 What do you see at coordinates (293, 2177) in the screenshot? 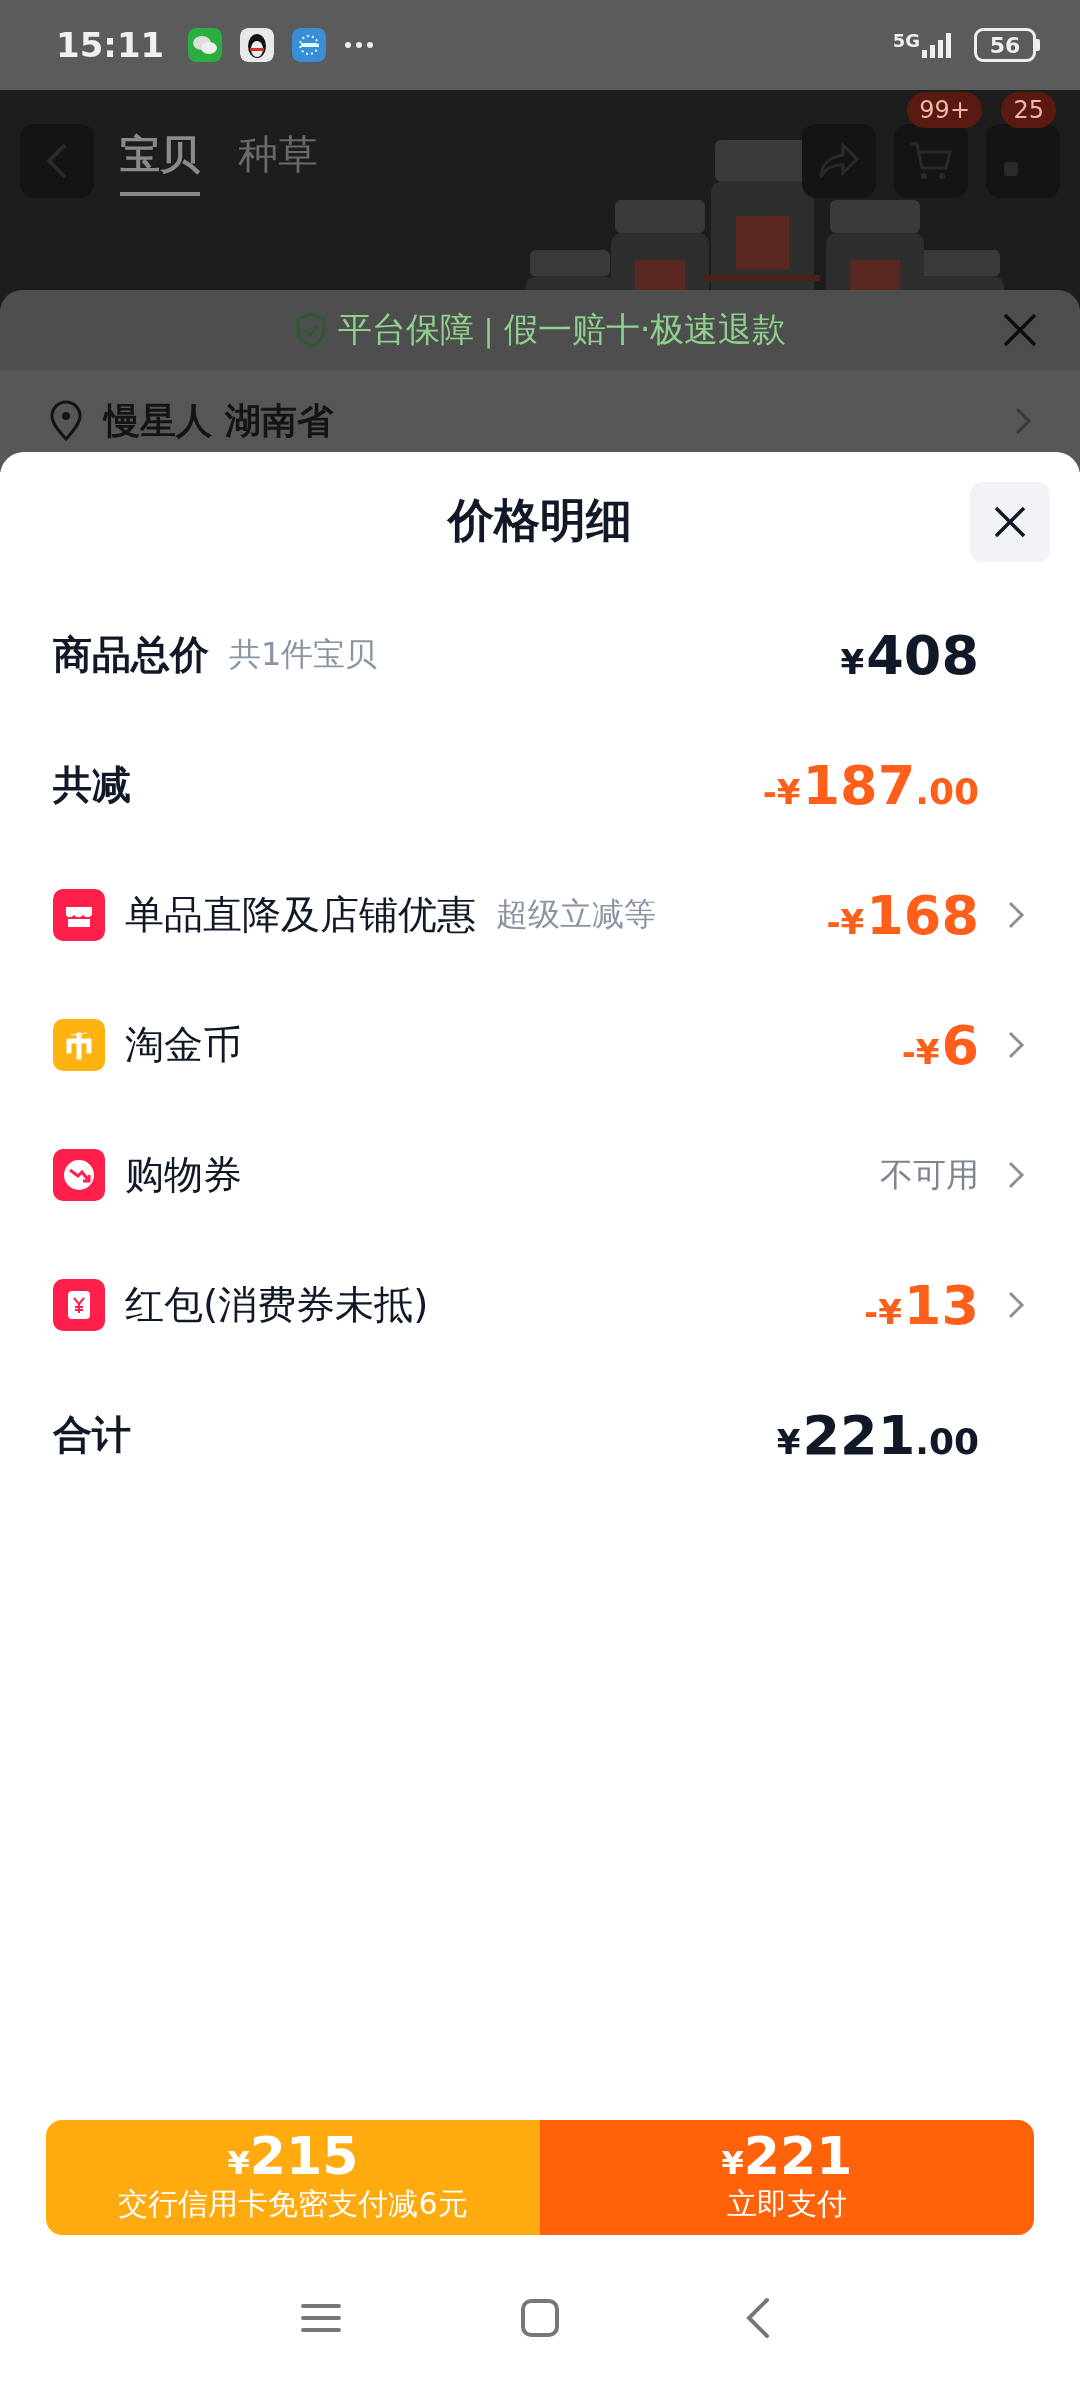
I see `pay-button: ¥215 交行信用卡免密支付减6元` at bounding box center [293, 2177].